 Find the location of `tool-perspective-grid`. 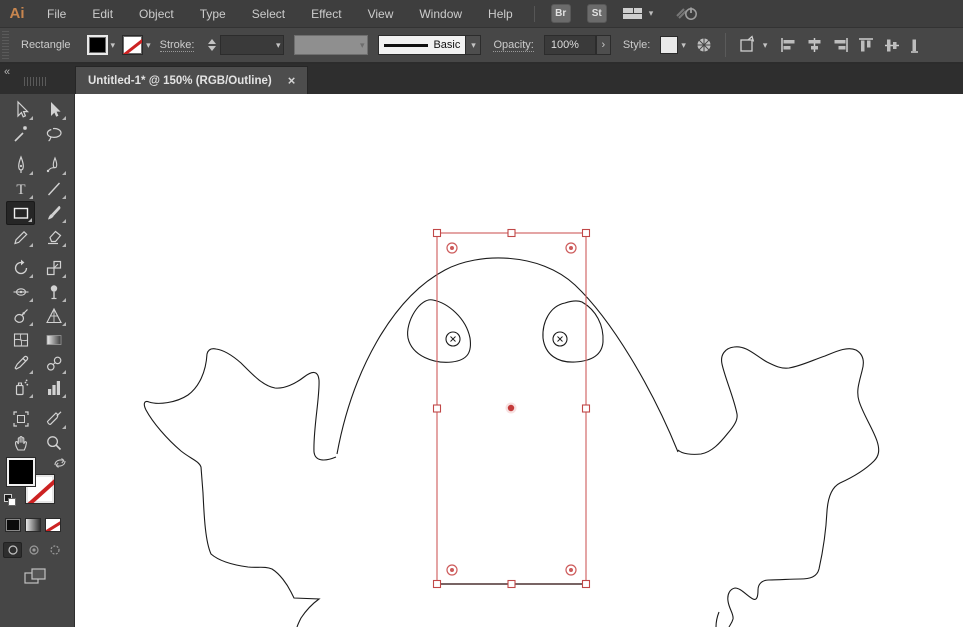

tool-perspective-grid is located at coordinates (53, 316).